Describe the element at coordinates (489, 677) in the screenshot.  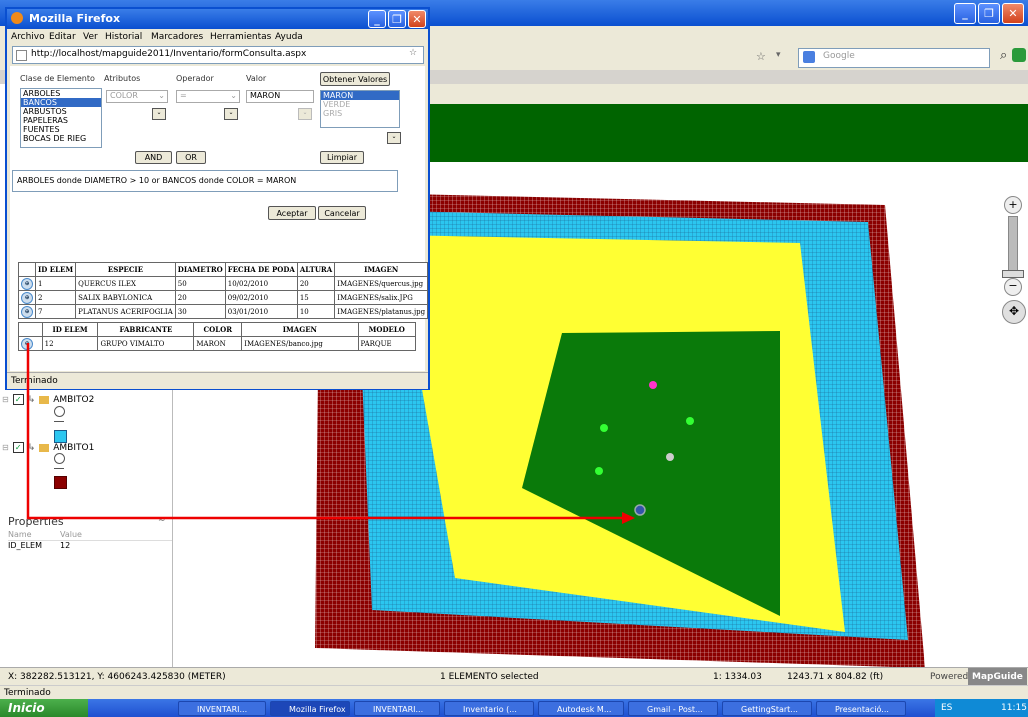
I see `selection-status: 1 ELEMENTO selected` at that location.